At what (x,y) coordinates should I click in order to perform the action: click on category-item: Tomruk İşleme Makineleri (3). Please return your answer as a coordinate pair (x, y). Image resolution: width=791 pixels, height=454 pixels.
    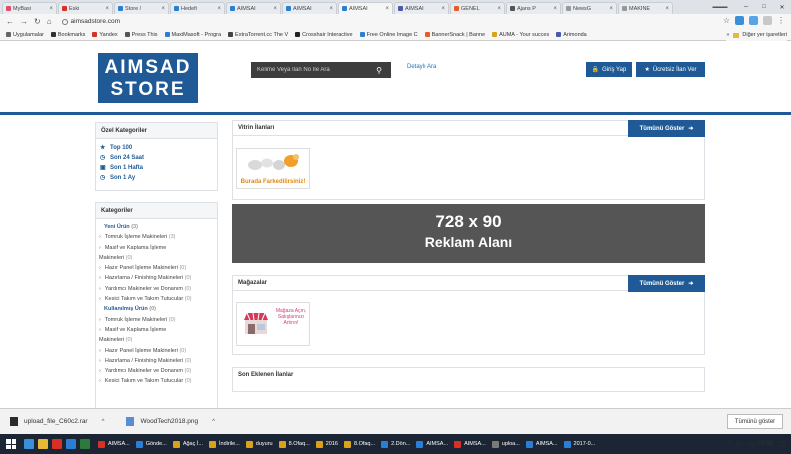
    Looking at the image, I should click on (158, 237).